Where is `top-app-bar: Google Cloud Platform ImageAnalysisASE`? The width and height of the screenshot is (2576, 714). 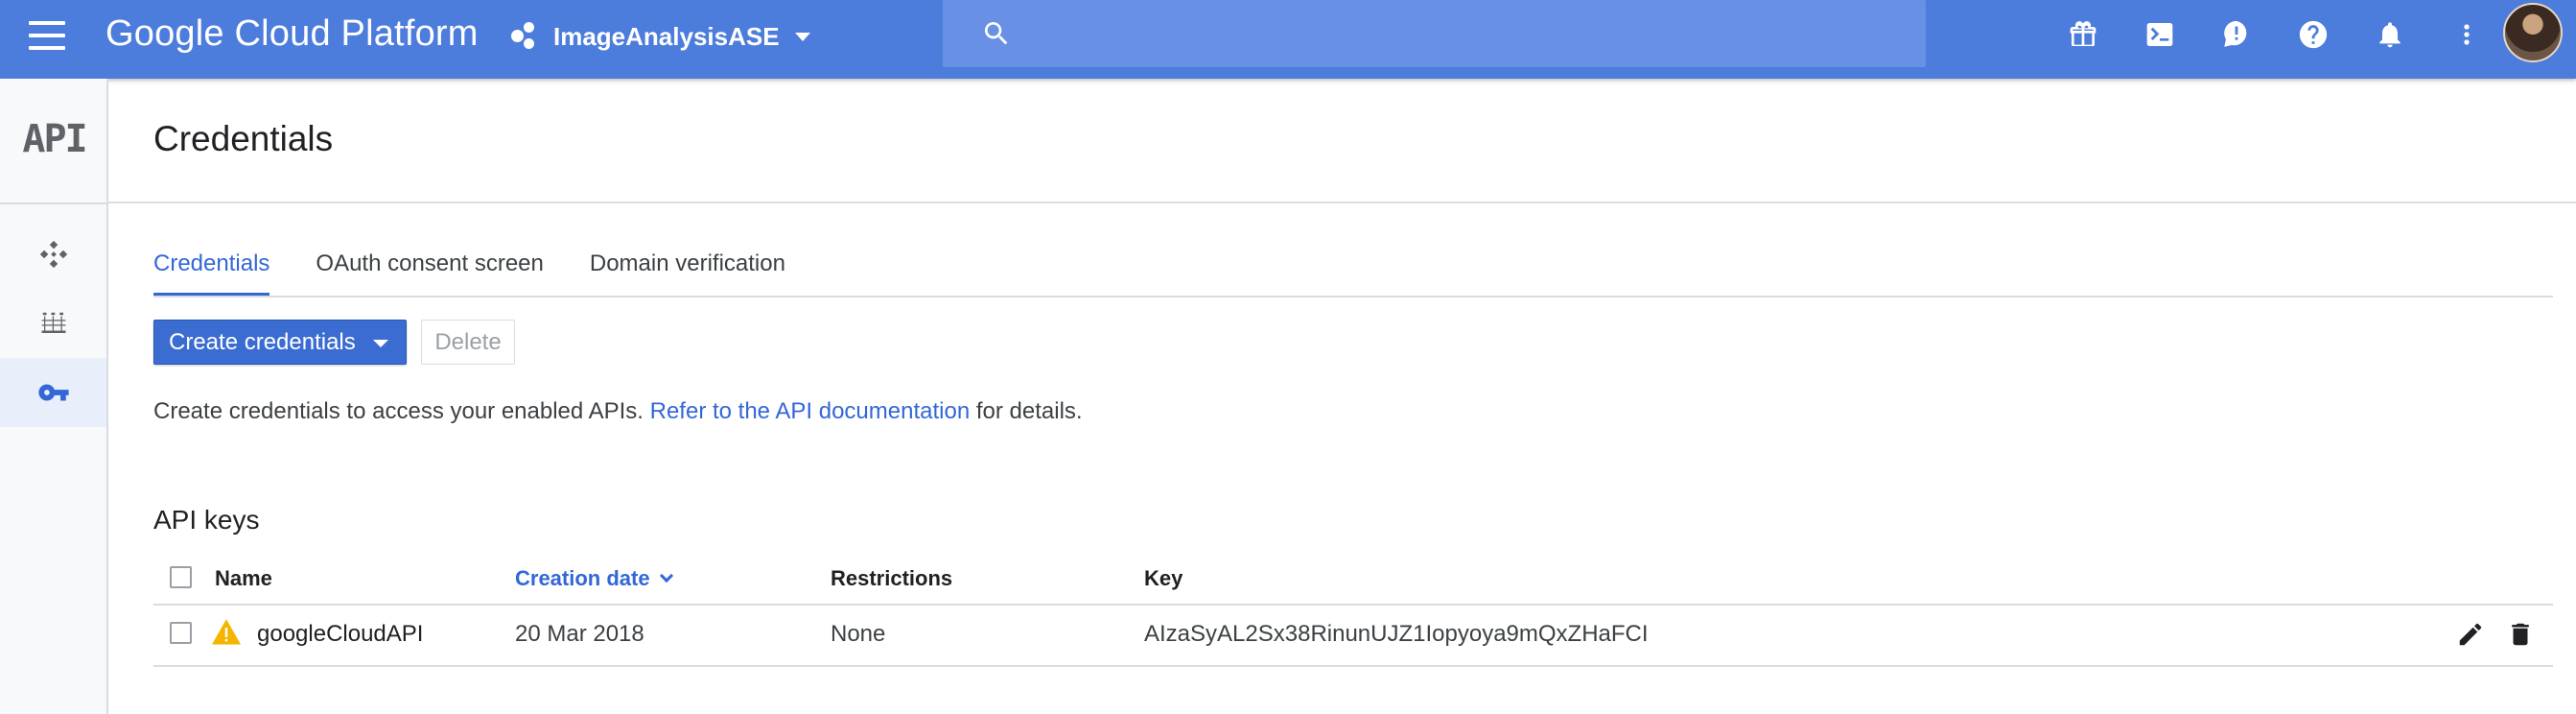
top-app-bar: Google Cloud Platform ImageAnalysisASE is located at coordinates (1288, 40).